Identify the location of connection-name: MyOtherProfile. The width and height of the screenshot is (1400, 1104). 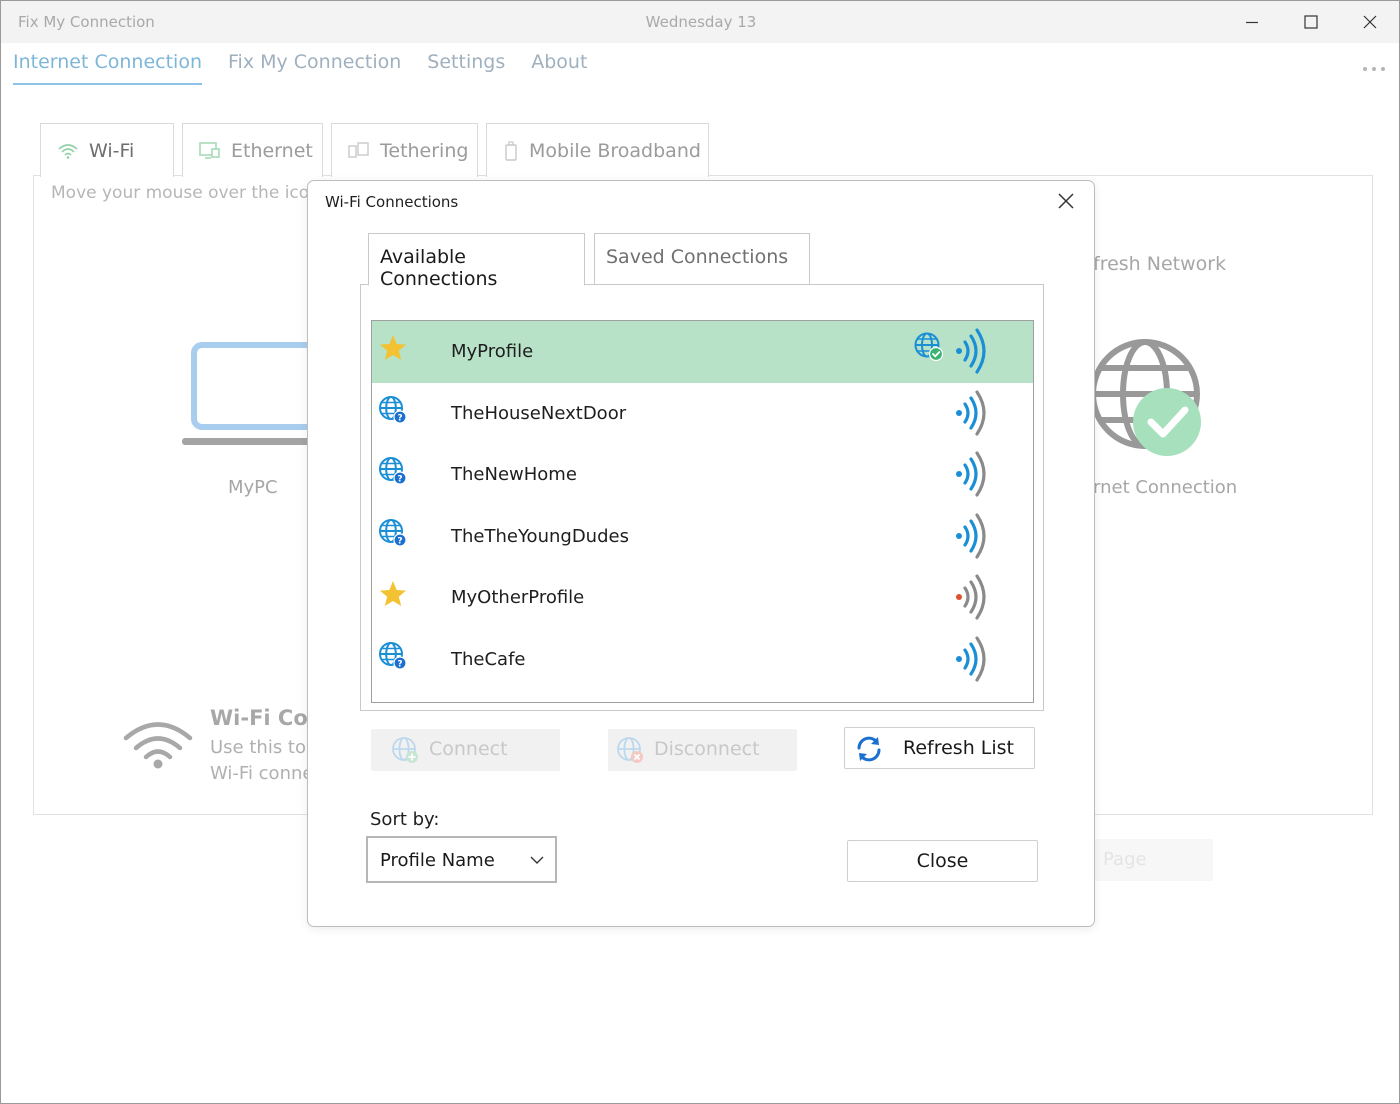
(518, 598).